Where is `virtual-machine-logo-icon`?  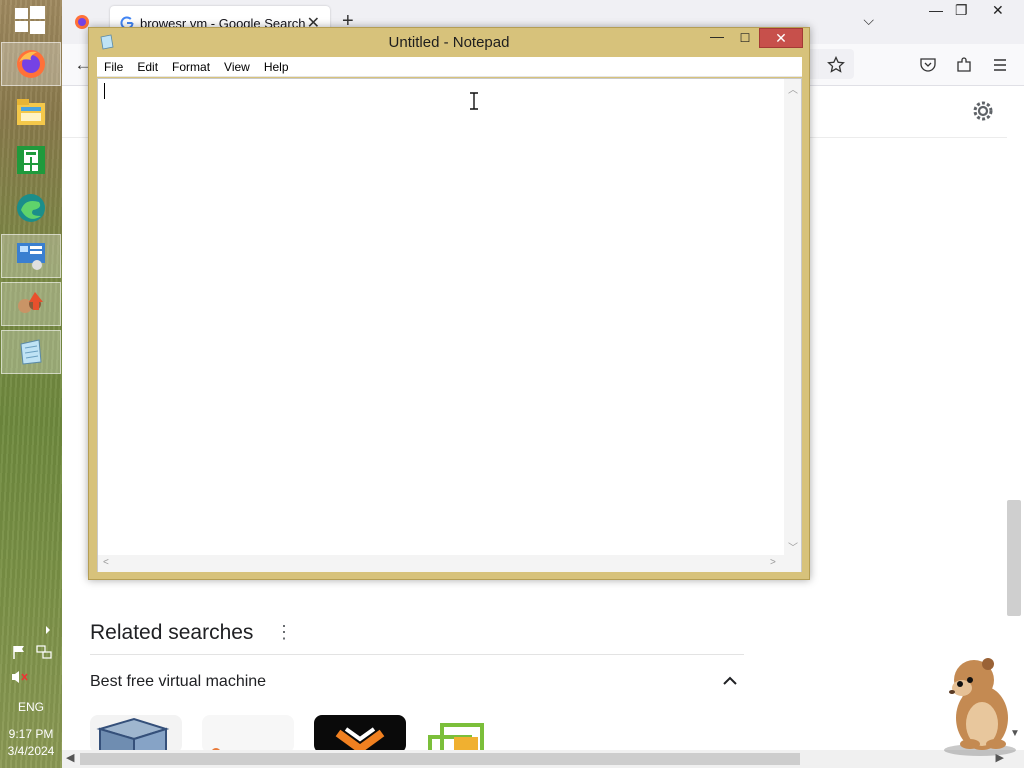 virtual-machine-logo-icon is located at coordinates (456, 738).